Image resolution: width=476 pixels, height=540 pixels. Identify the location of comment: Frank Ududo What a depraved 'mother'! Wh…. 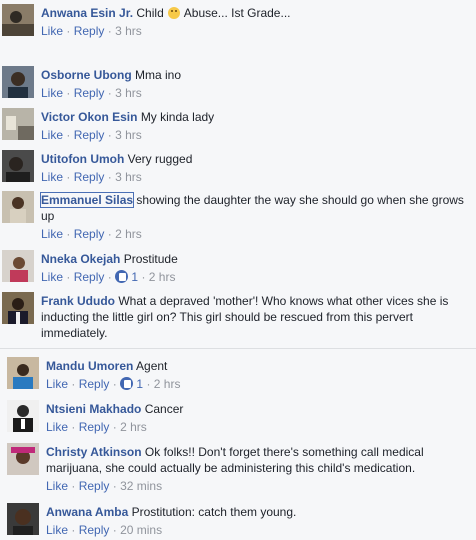
(238, 318).